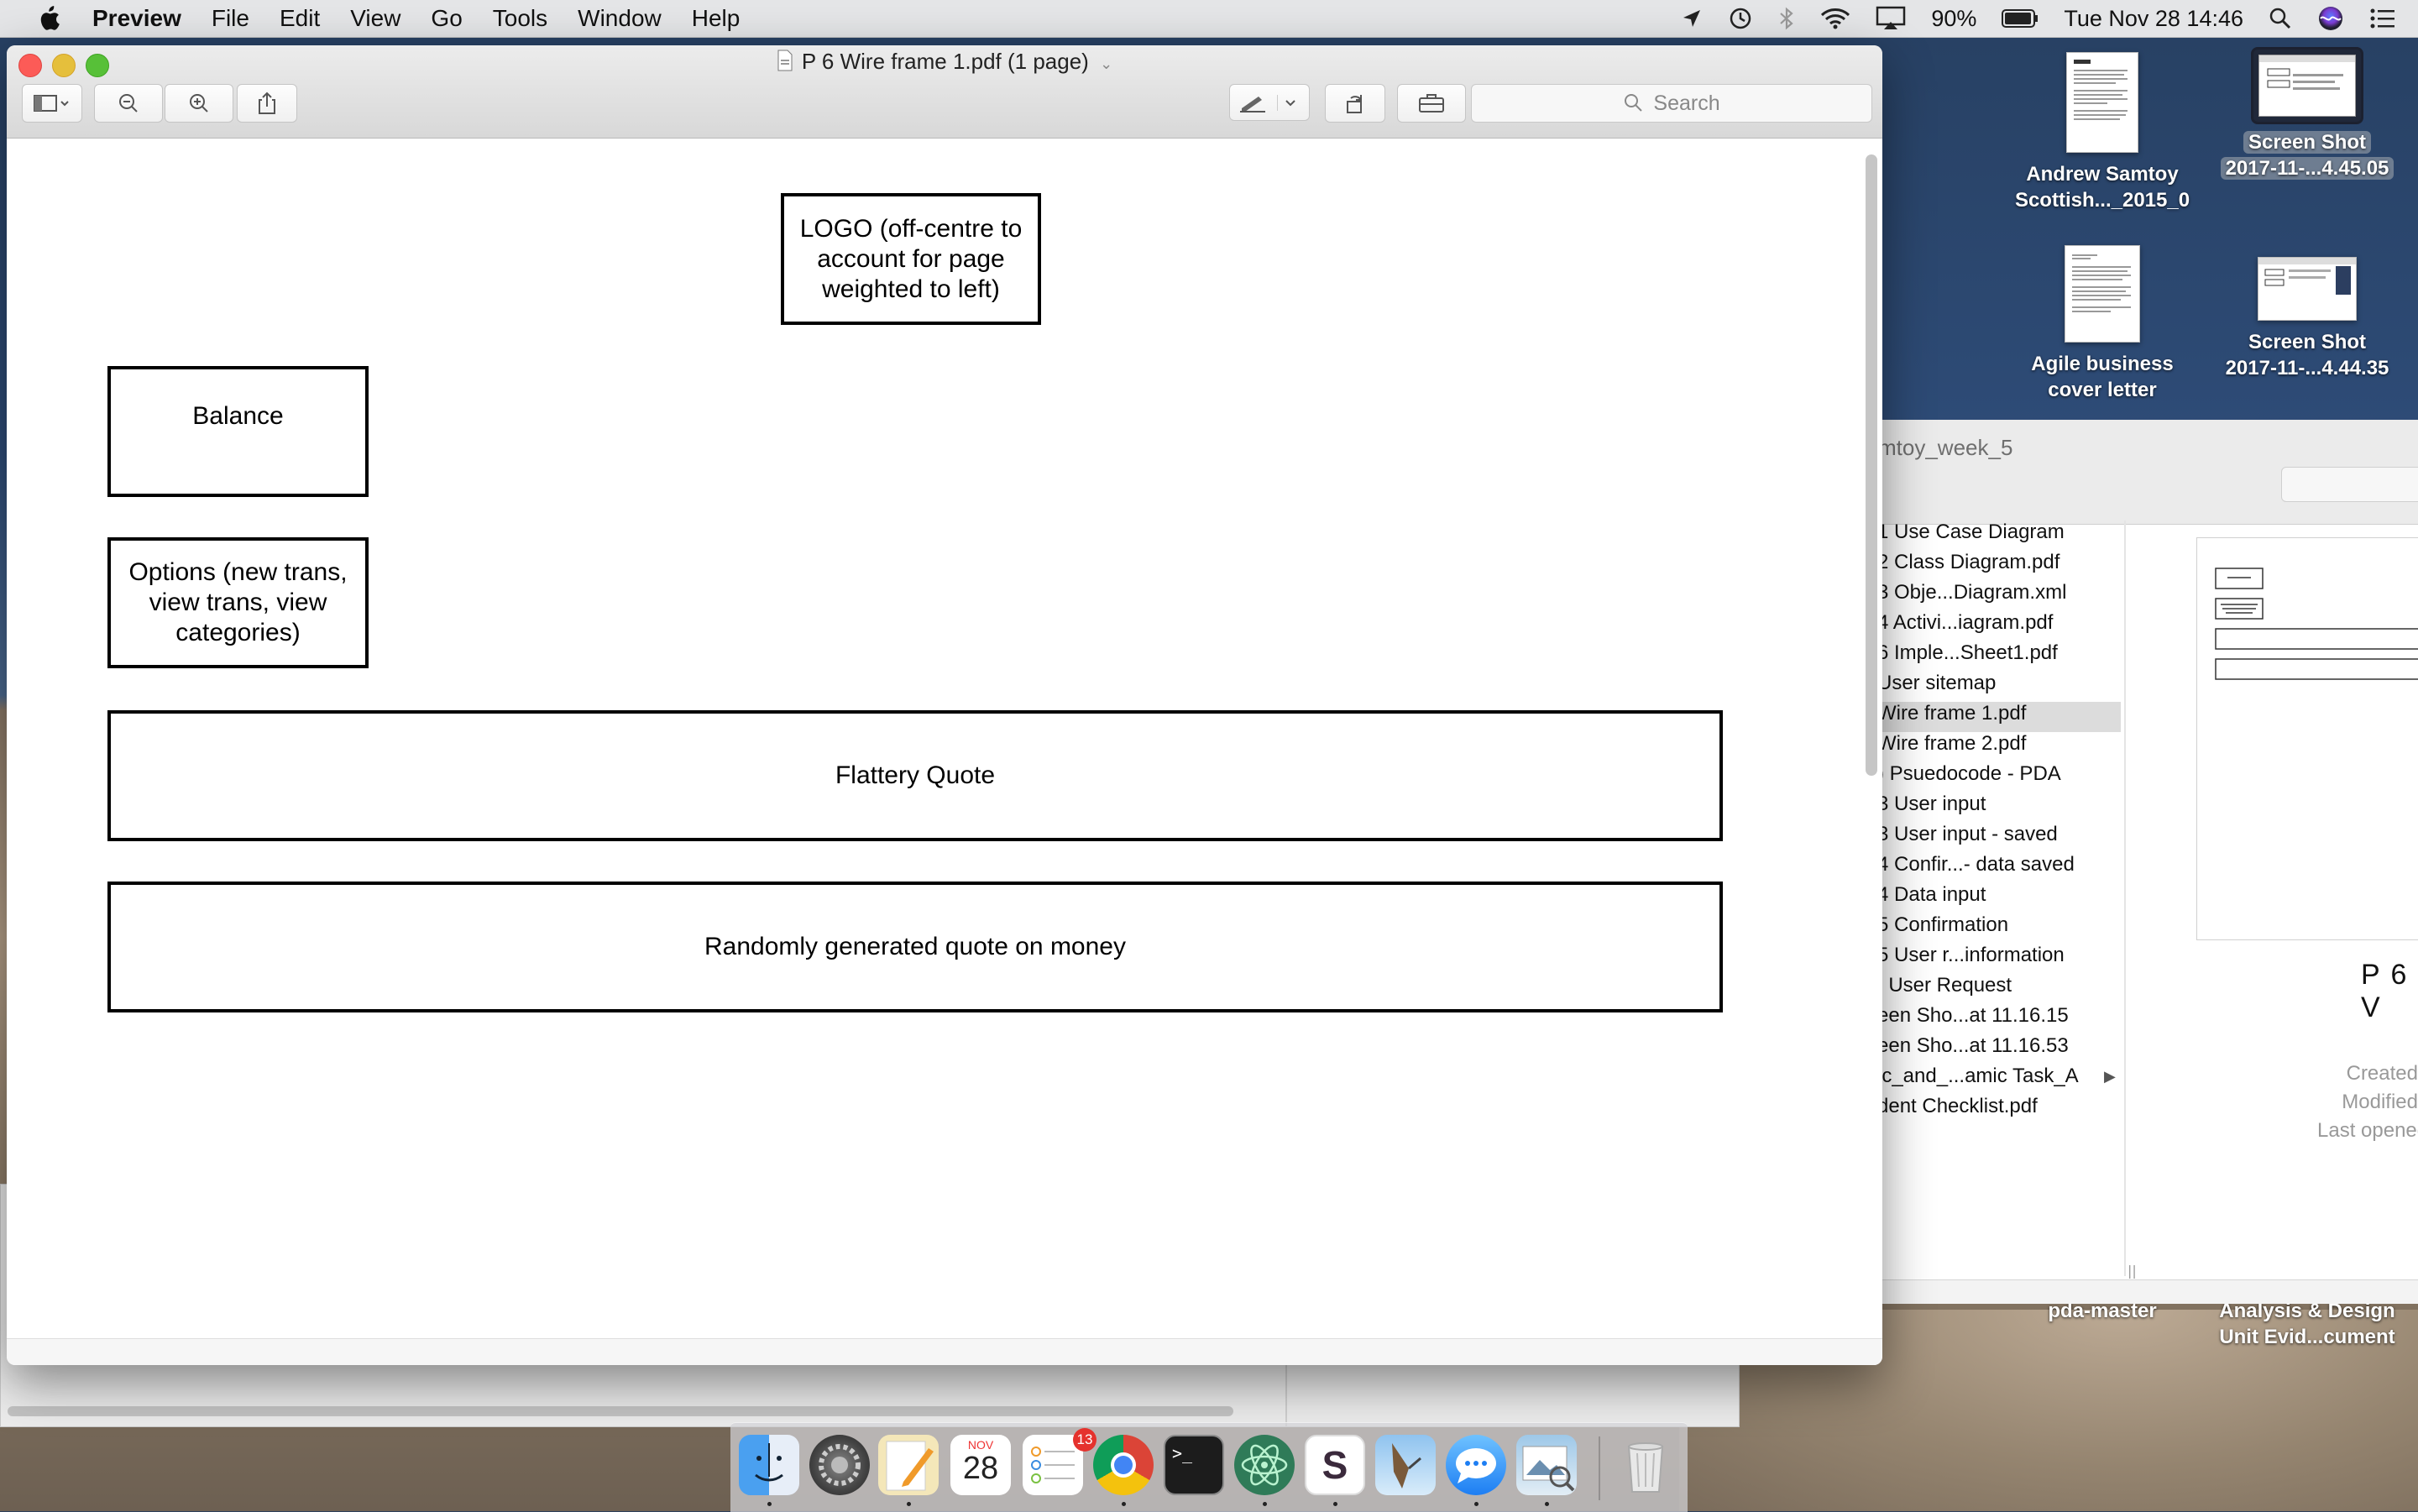 Image resolution: width=2418 pixels, height=1512 pixels. I want to click on pdf-document-icon, so click(785, 63).